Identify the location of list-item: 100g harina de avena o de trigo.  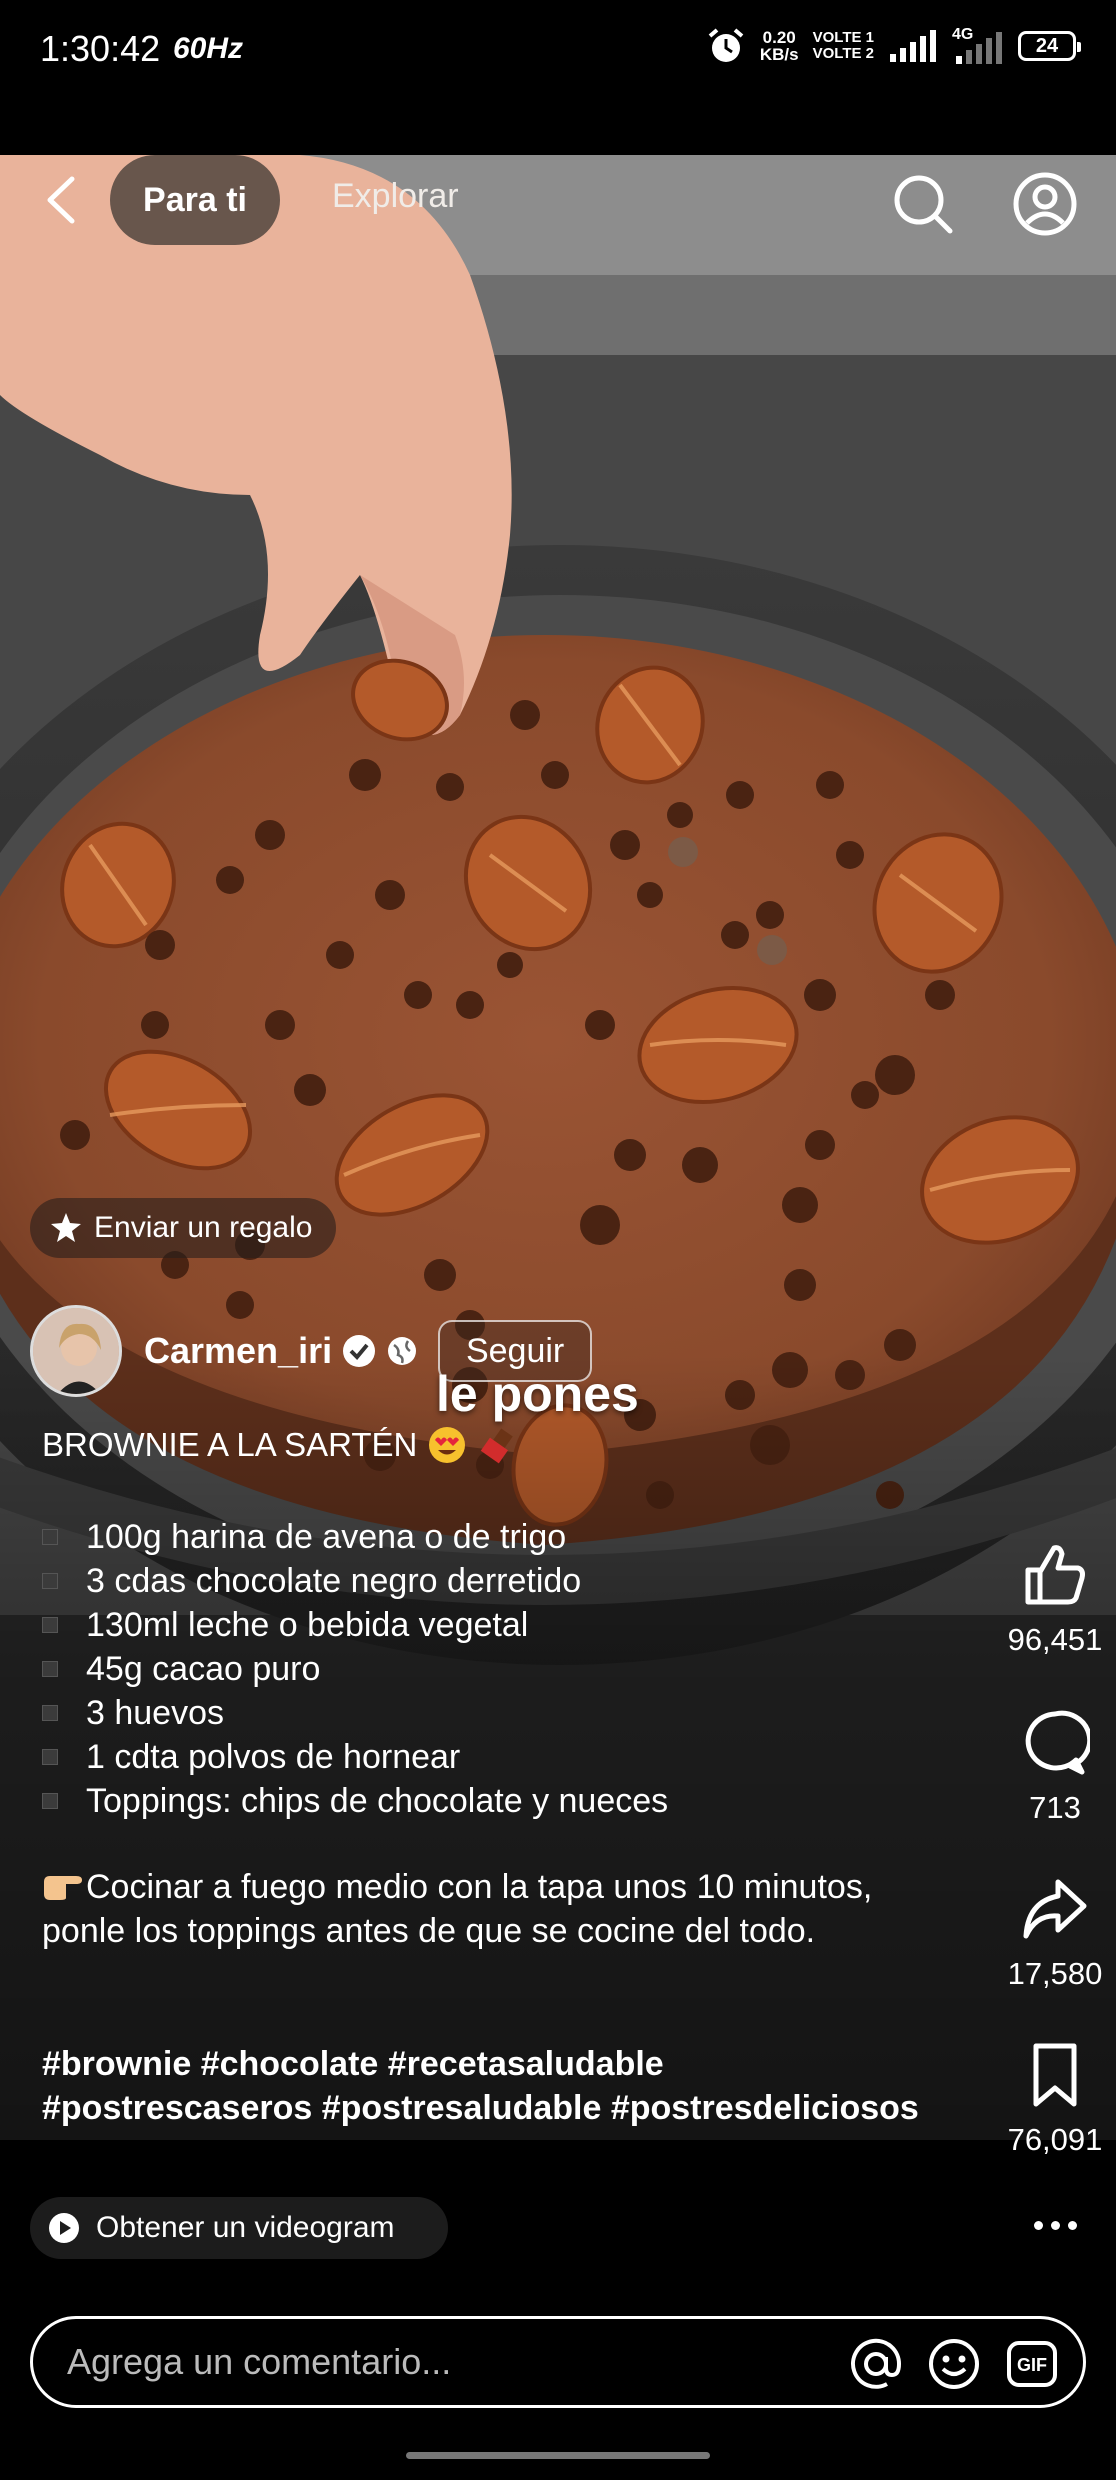
(355, 1537).